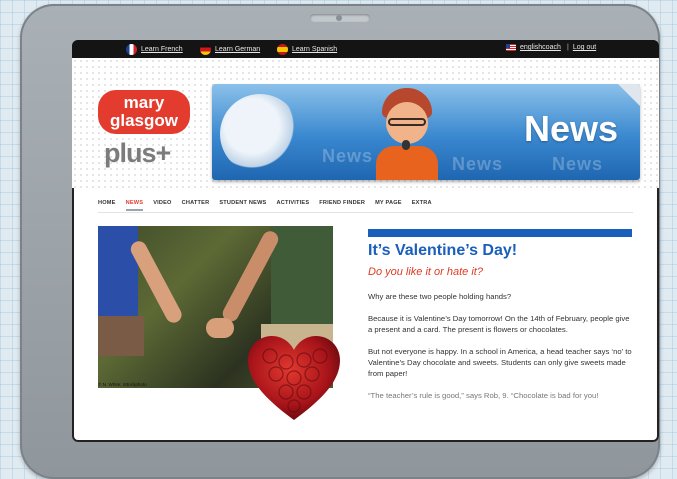  Describe the element at coordinates (407, 134) in the screenshot. I see `reporter-illustration` at that location.